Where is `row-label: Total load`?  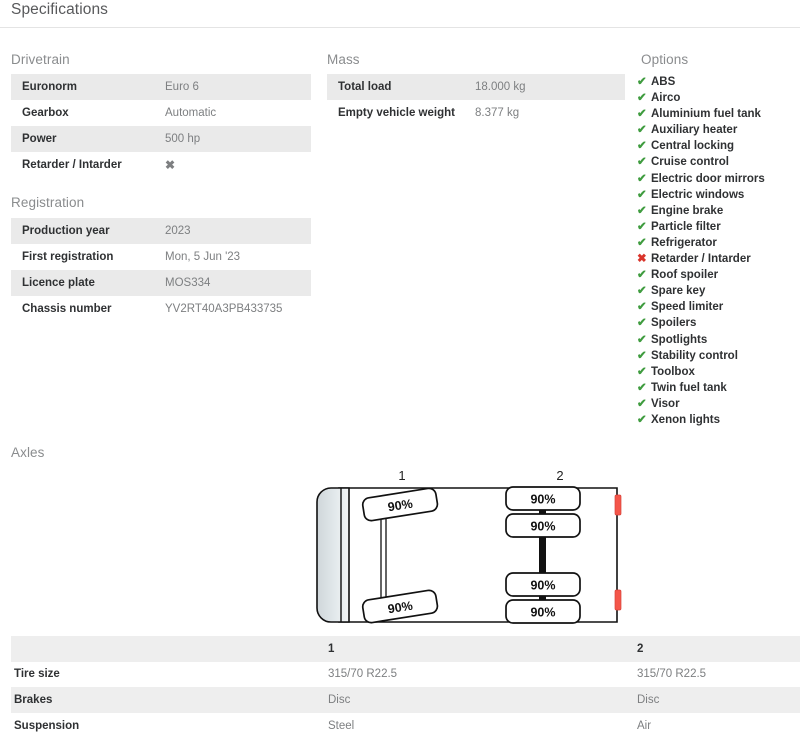
row-label: Total load is located at coordinates (365, 87).